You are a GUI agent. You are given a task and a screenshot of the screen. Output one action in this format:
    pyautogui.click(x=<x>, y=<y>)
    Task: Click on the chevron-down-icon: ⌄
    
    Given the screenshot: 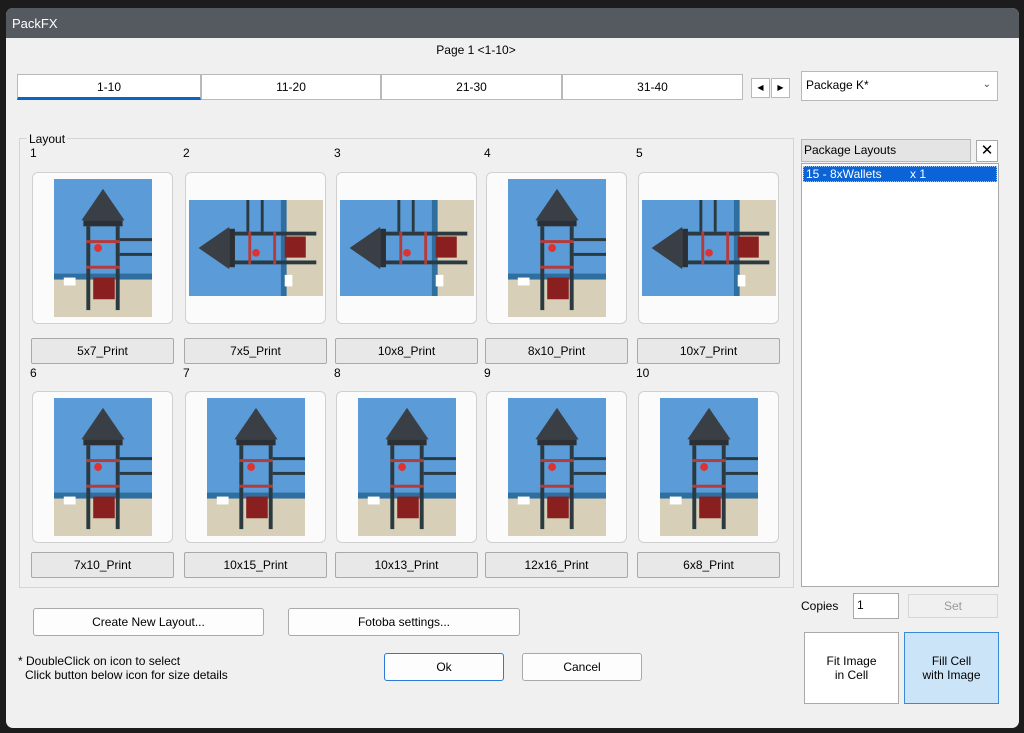 What is the action you would take?
    pyautogui.click(x=986, y=84)
    